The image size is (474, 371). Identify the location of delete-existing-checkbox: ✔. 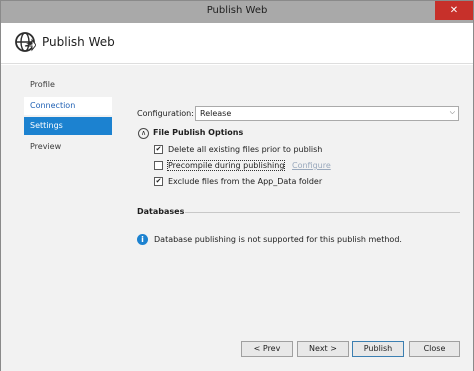
(158, 149).